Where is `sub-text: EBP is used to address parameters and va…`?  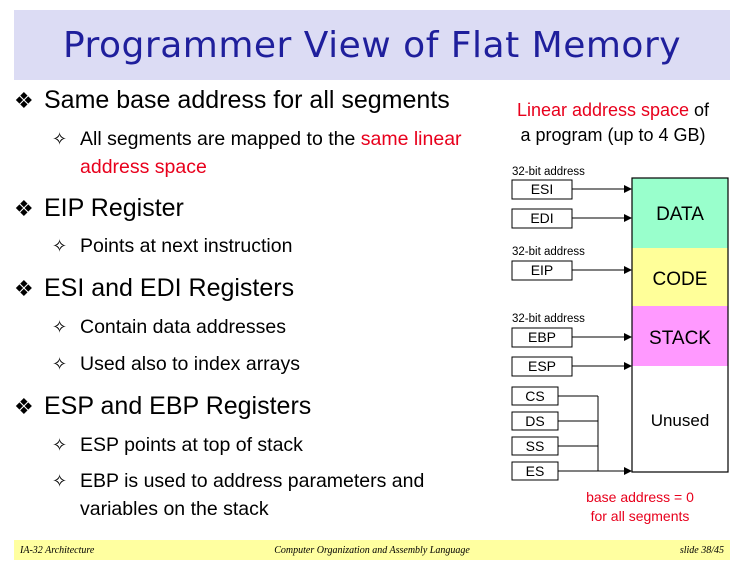 sub-text: EBP is used to address parameters and va… is located at coordinates (252, 495).